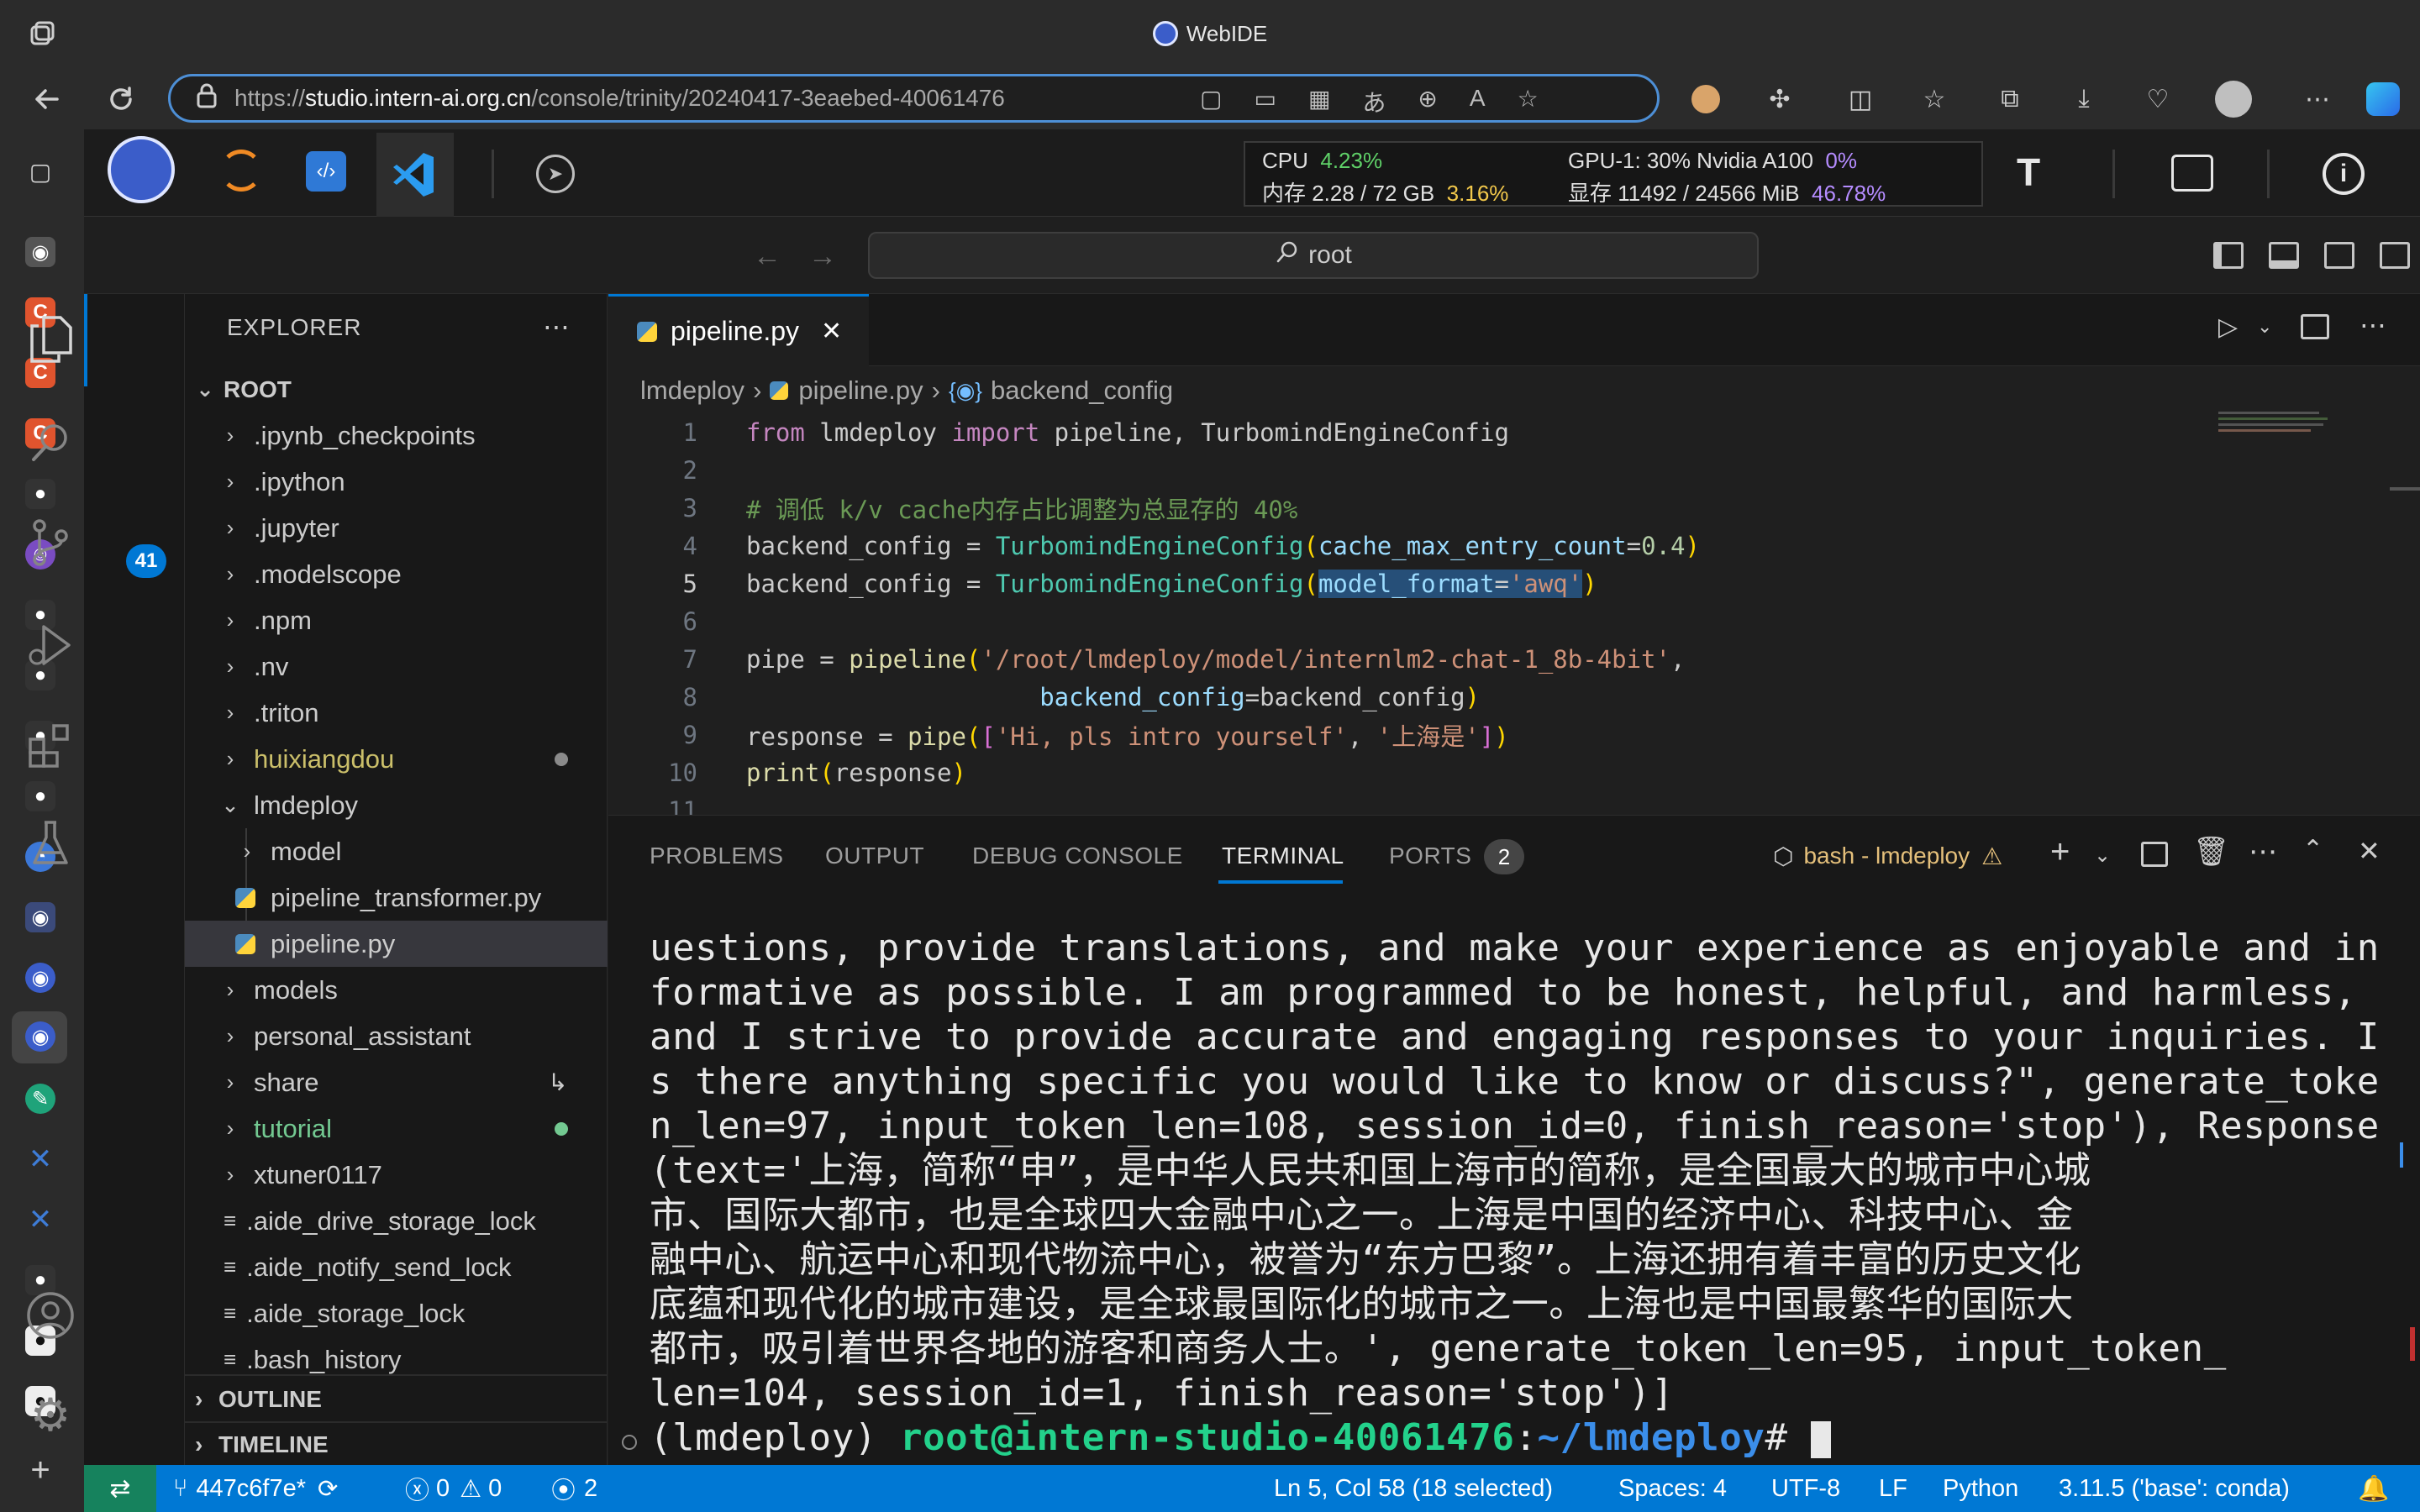  Describe the element at coordinates (397, 851) in the screenshot. I see `tree-subfolder: › model` at that location.